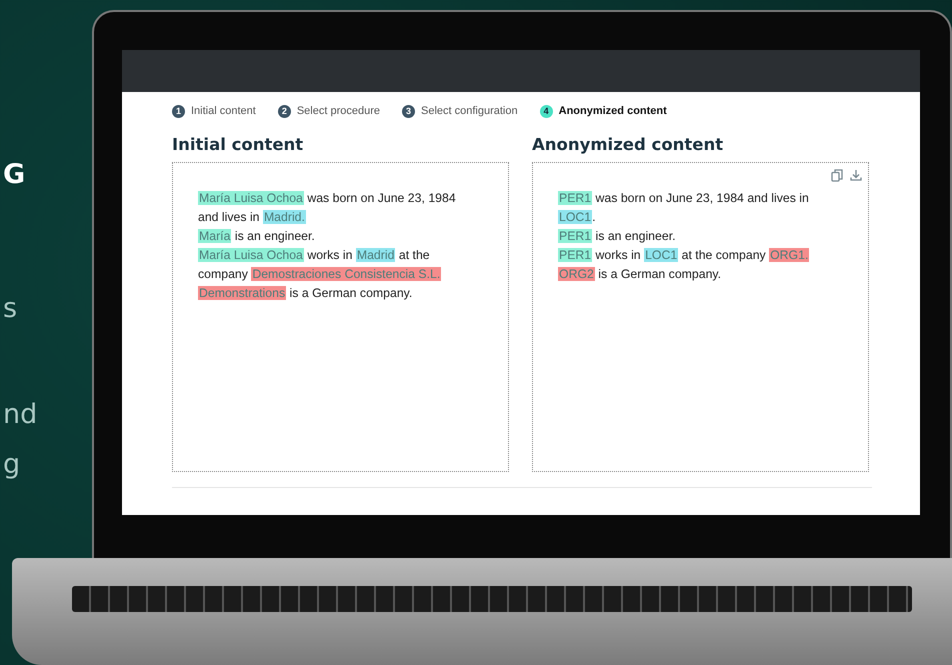 This screenshot has width=952, height=665. Describe the element at coordinates (346, 274) in the screenshot. I see `entity-highlight: Demostraciones Consistencia S.L.` at that location.